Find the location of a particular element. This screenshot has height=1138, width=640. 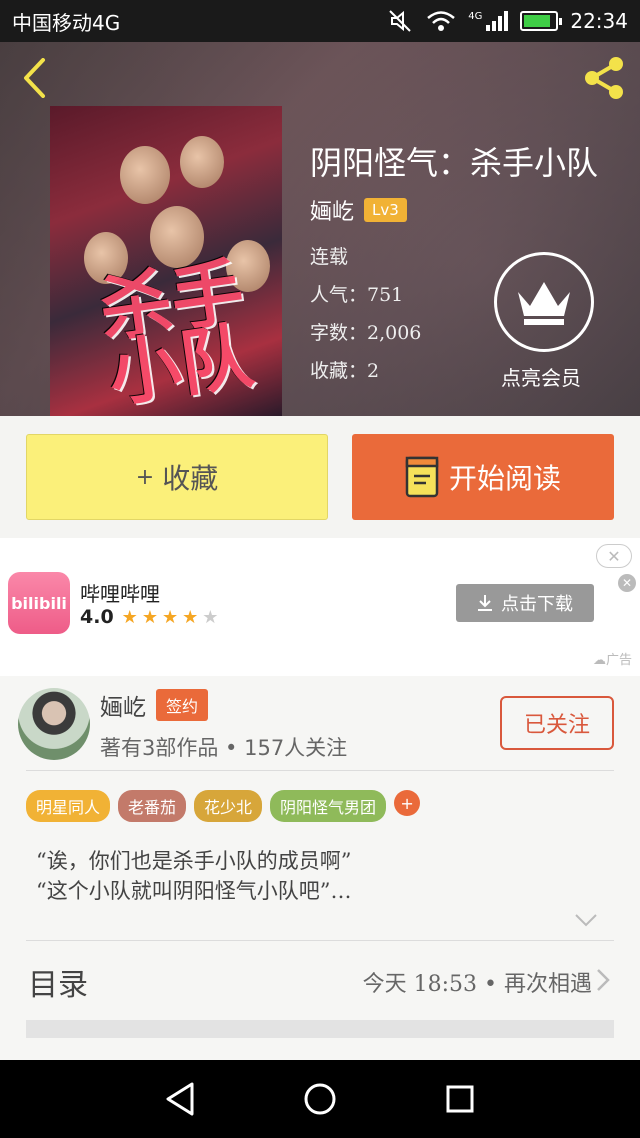

level-badge: Lv3 is located at coordinates (385, 210).